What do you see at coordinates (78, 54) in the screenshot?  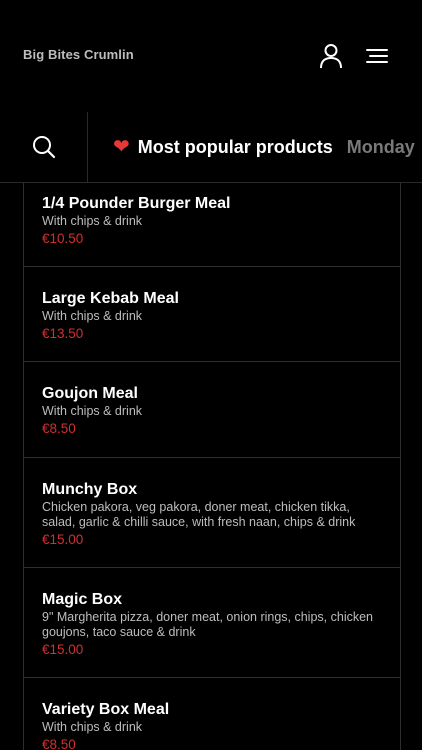 I see `restaurant-name: Big Bites Crumlin` at bounding box center [78, 54].